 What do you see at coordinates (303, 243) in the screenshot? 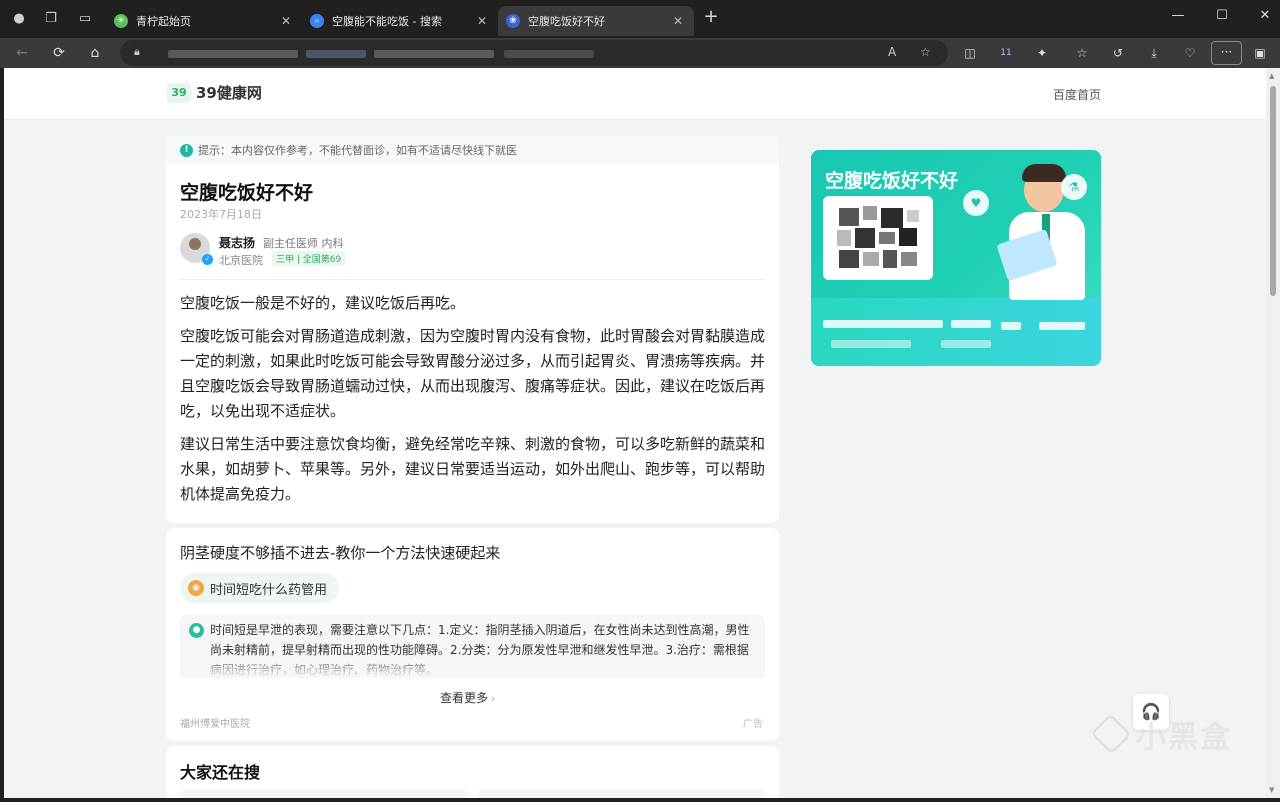
I see `doctor-title: 副主任医师 内科` at bounding box center [303, 243].